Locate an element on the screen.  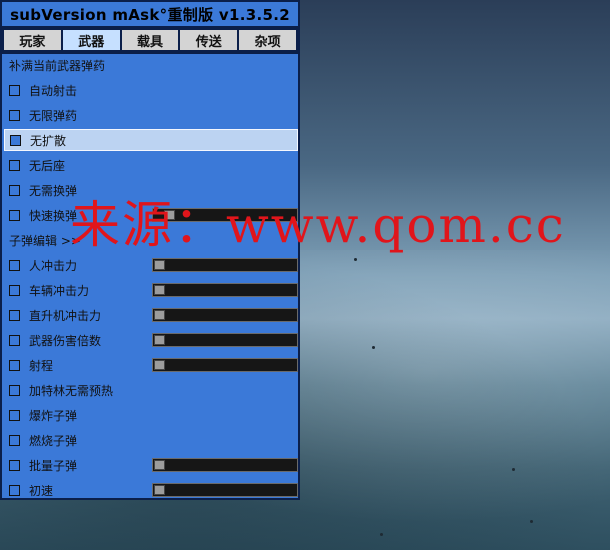
source-watermark: 来源：www.qom.cc is located at coordinates (318, 225).